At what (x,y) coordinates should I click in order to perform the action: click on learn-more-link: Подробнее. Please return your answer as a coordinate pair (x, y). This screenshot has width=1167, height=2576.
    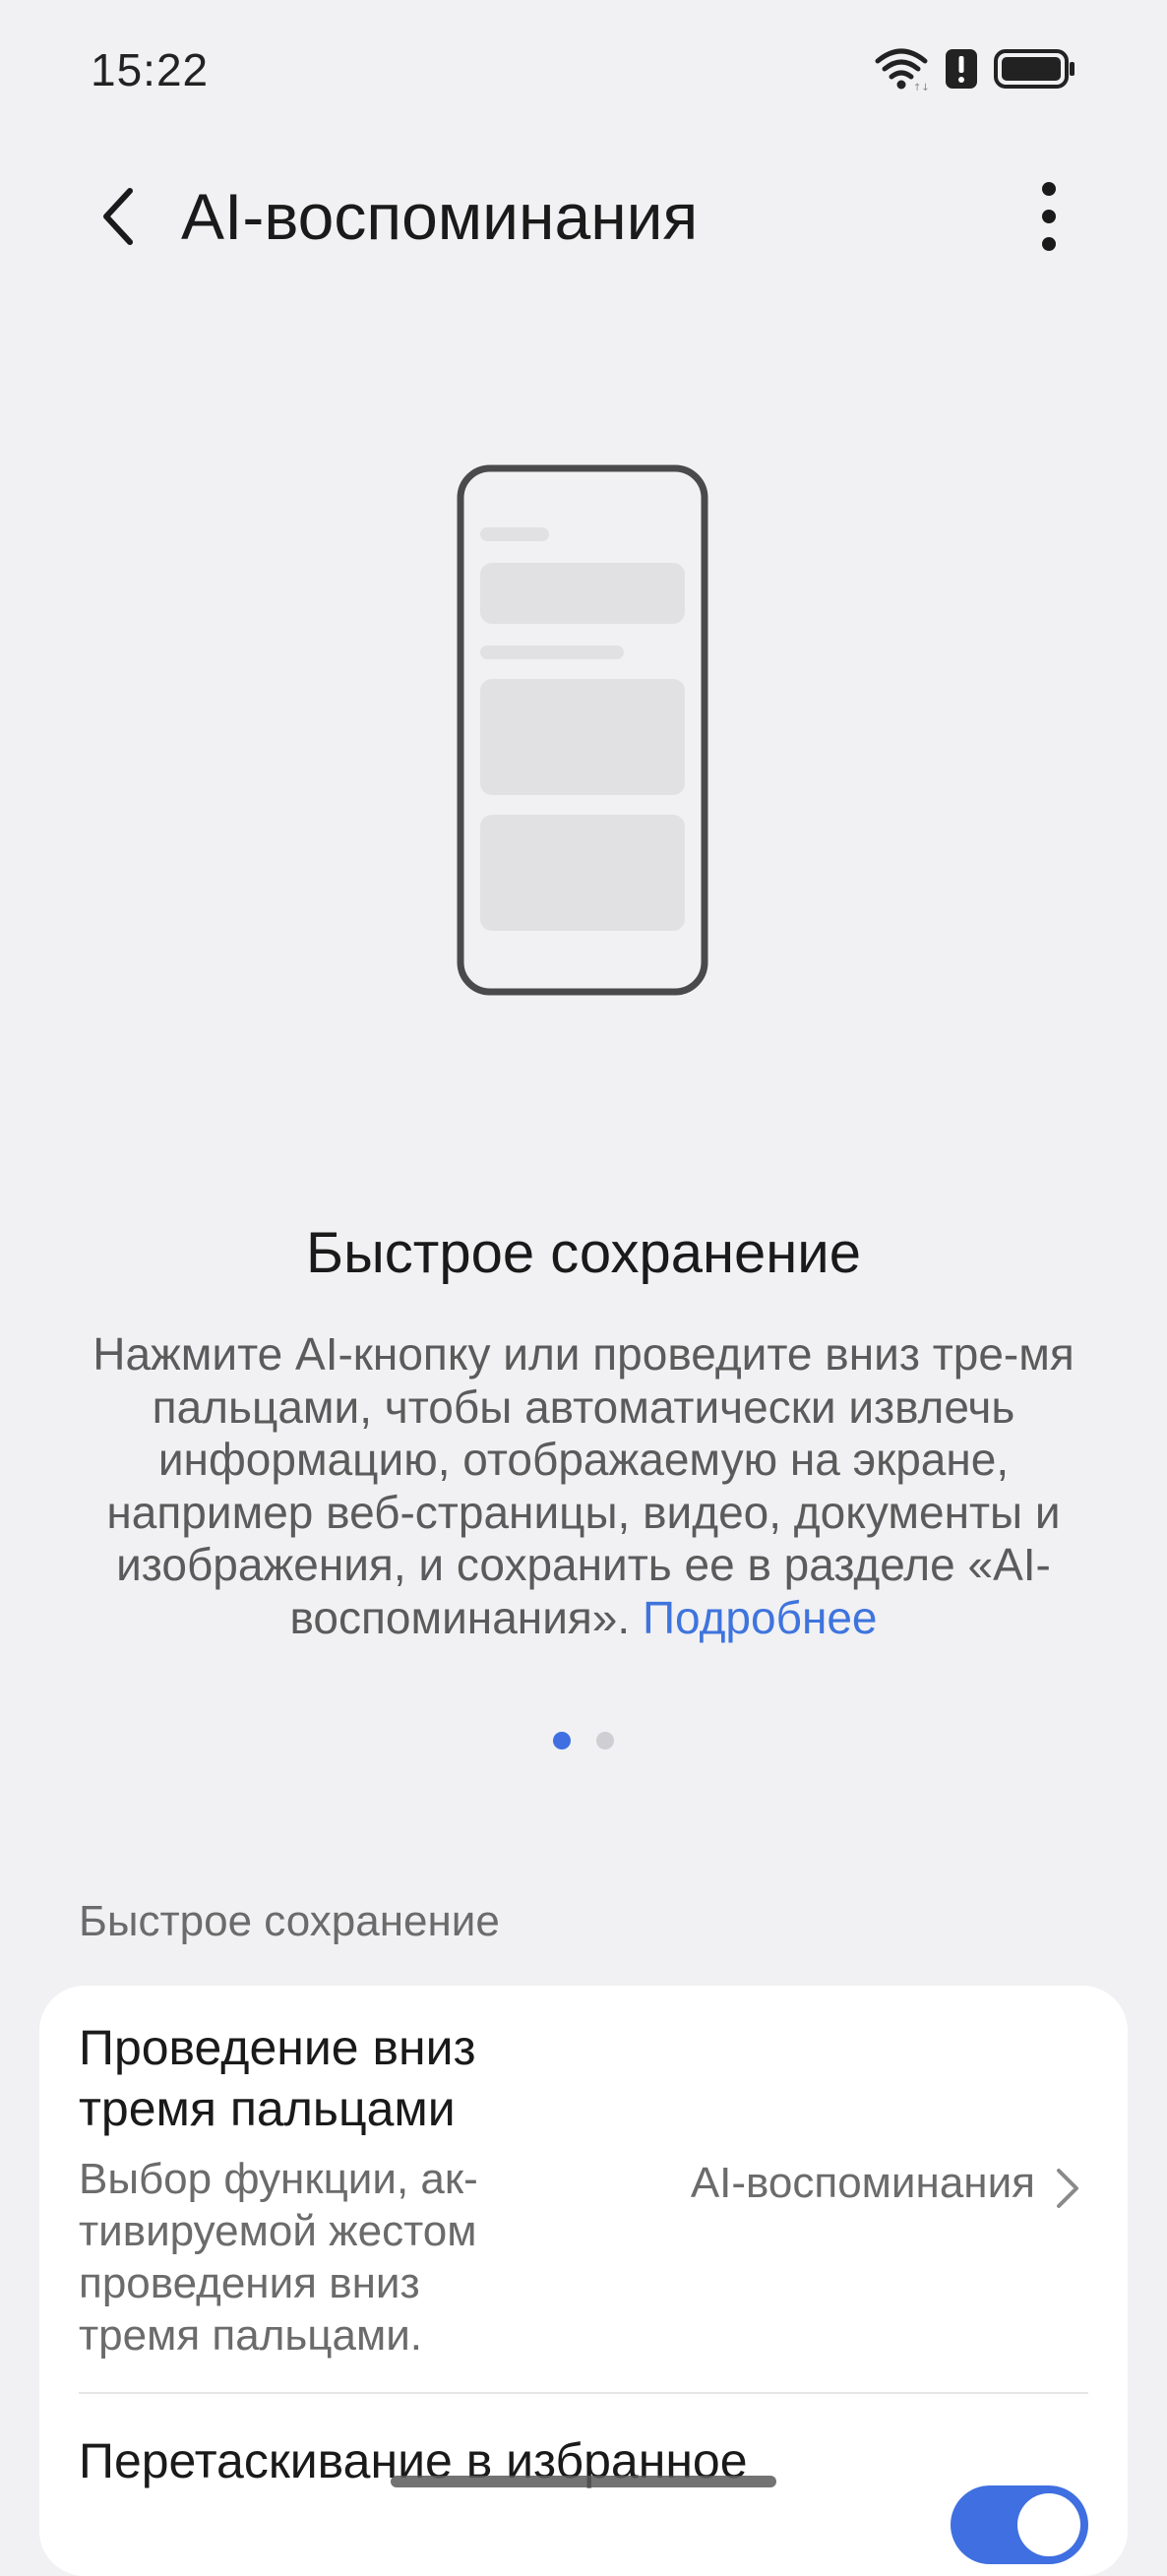
    Looking at the image, I should click on (760, 1617).